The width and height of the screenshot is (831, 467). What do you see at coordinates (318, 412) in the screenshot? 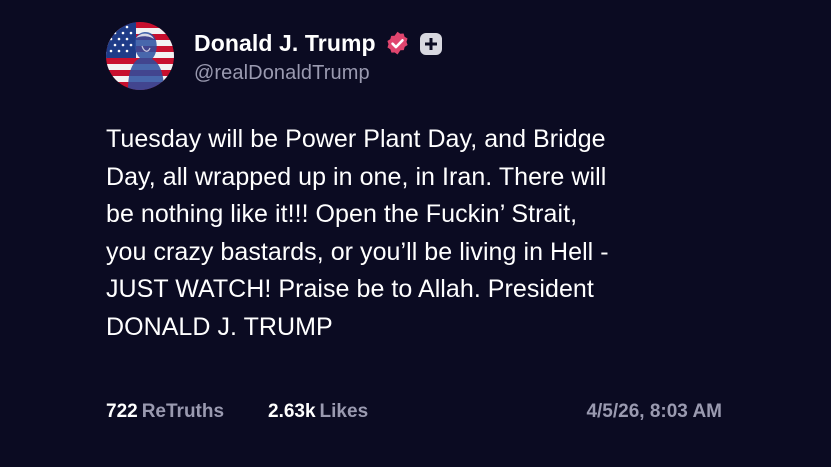
I see `likes-stat: 2.63k Likes` at bounding box center [318, 412].